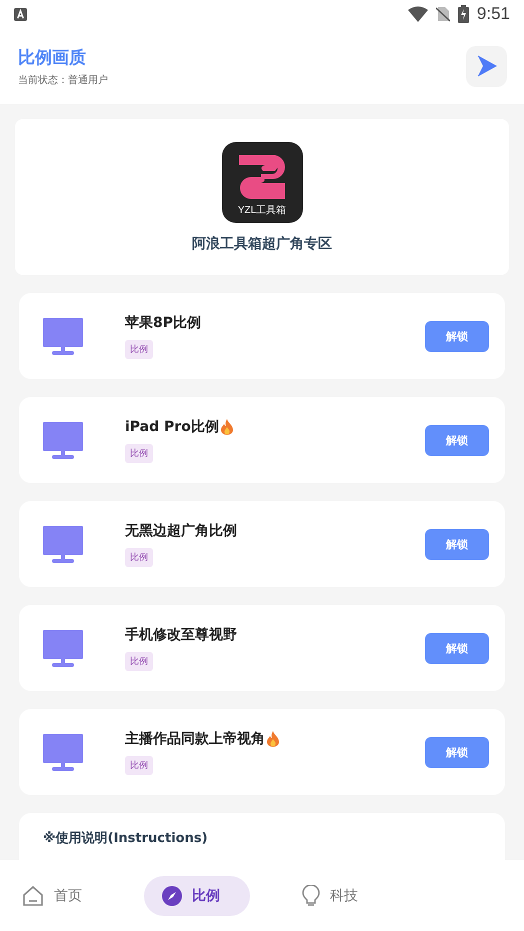 The width and height of the screenshot is (524, 931). I want to click on notification-icon, so click(20, 14).